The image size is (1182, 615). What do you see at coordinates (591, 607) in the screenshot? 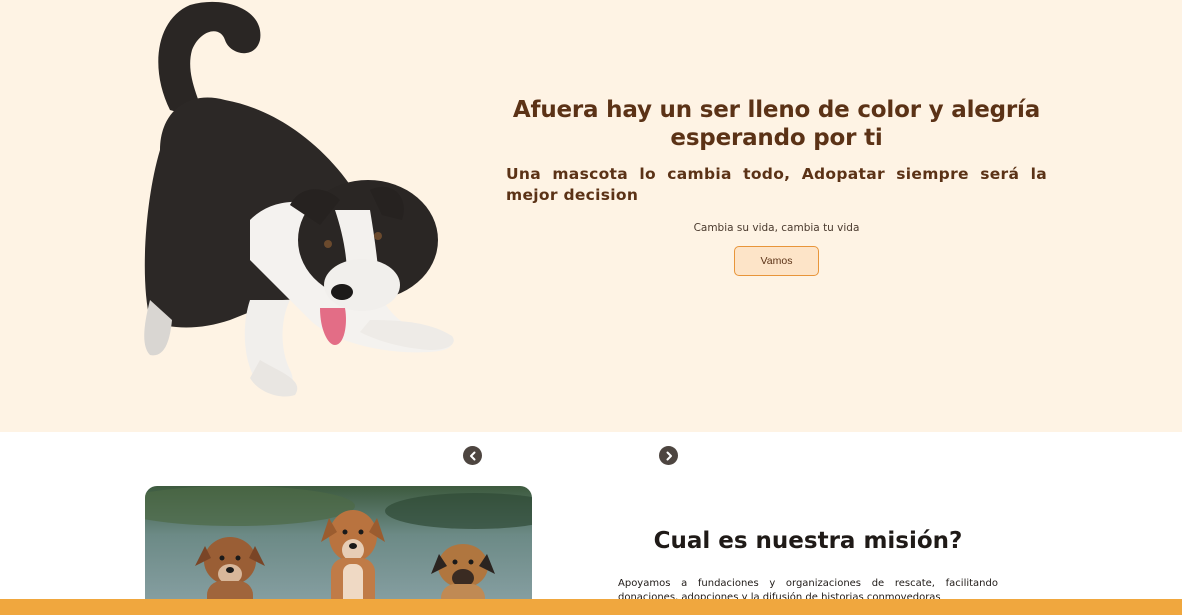
I see `footer-bar` at bounding box center [591, 607].